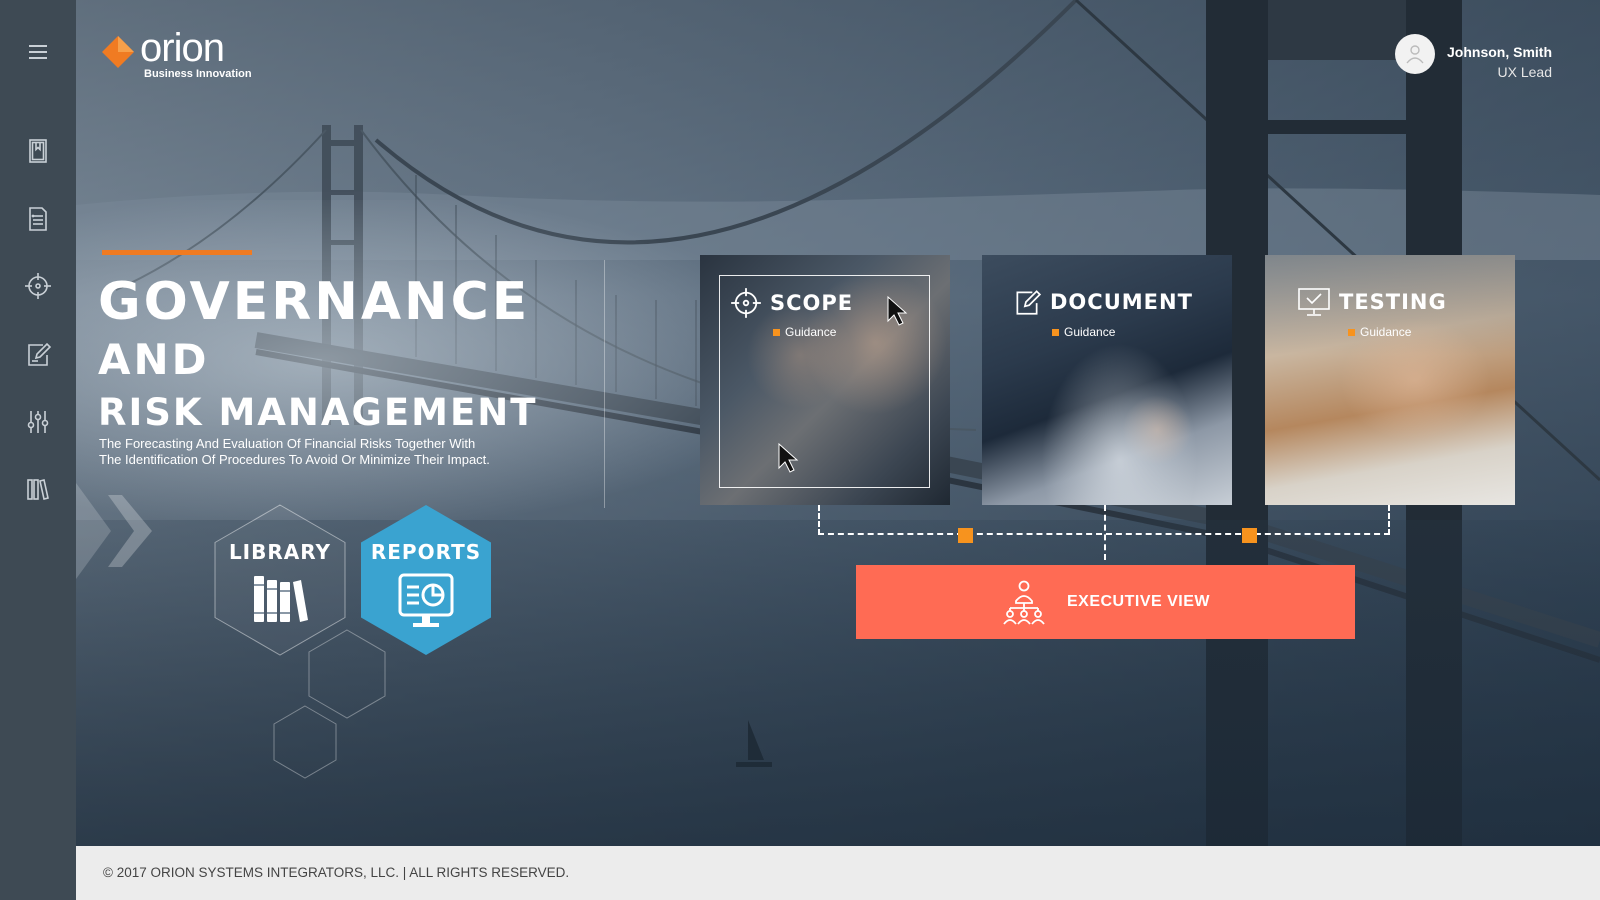  What do you see at coordinates (426, 552) in the screenshot?
I see `reports-label: REPORTS` at bounding box center [426, 552].